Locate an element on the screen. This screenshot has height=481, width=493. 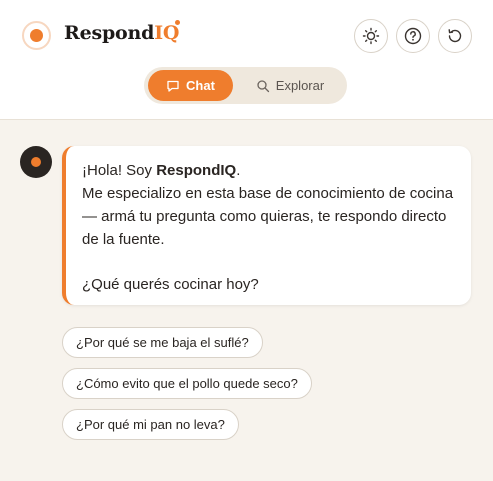
help-button is located at coordinates (413, 36).